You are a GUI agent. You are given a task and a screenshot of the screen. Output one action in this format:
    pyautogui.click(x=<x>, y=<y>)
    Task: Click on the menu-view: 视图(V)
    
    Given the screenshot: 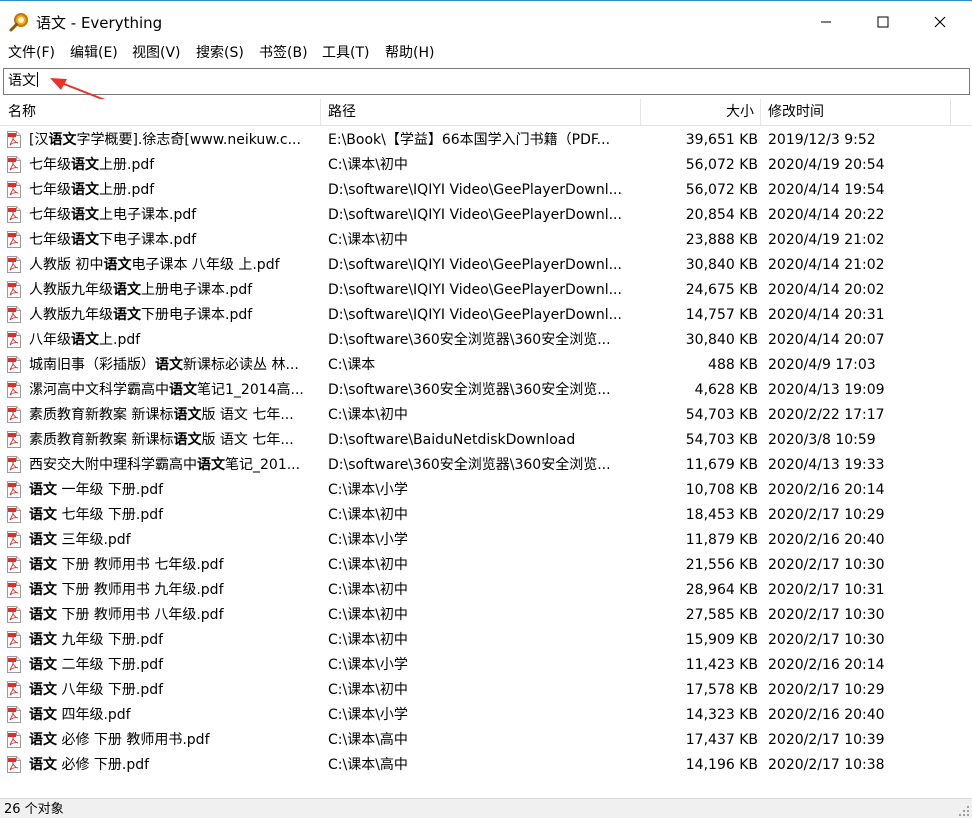 What is the action you would take?
    pyautogui.click(x=156, y=53)
    